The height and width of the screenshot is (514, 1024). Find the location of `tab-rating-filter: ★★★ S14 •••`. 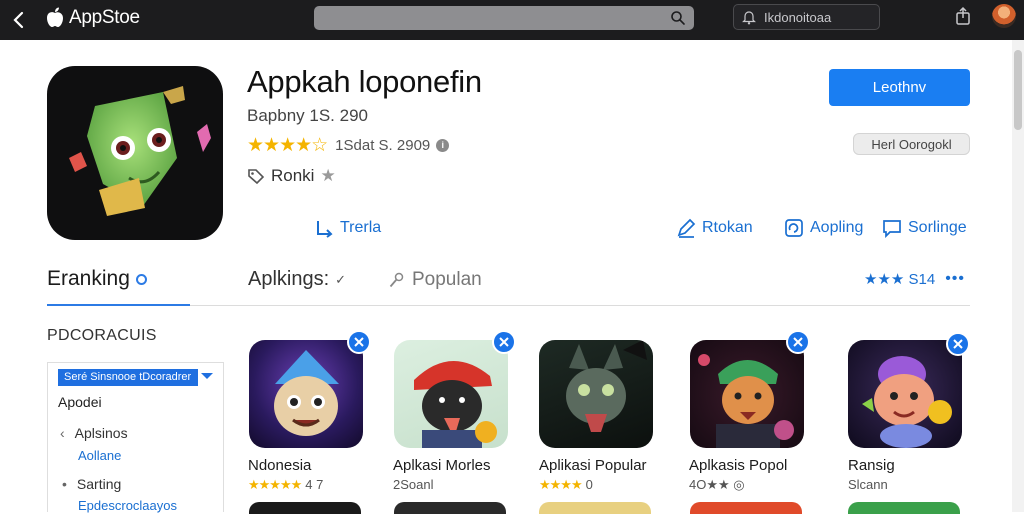

tab-rating-filter: ★★★ S14 ••• is located at coordinates (914, 279).